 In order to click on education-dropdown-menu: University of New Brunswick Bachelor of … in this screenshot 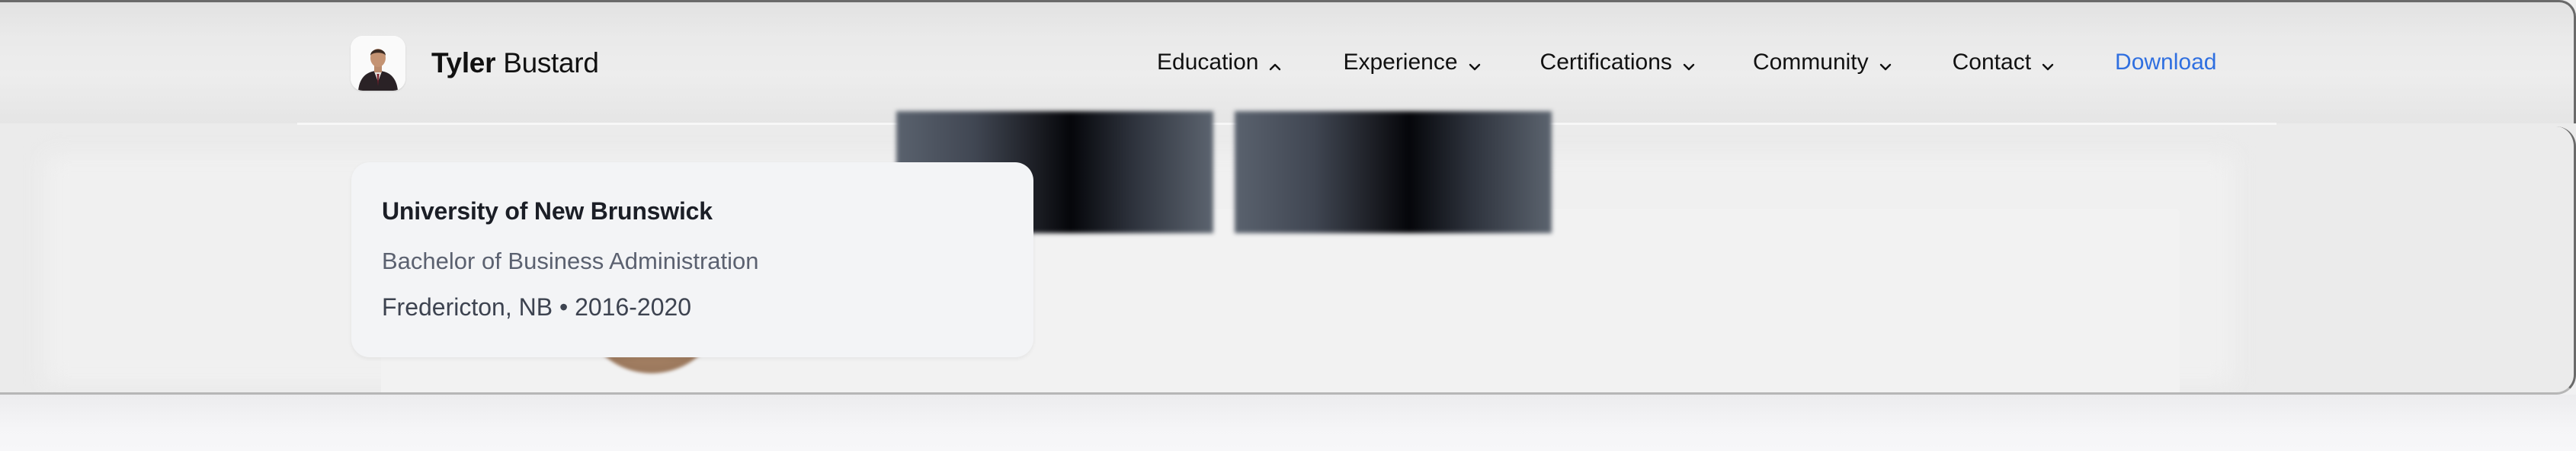, I will do `click(692, 260)`.